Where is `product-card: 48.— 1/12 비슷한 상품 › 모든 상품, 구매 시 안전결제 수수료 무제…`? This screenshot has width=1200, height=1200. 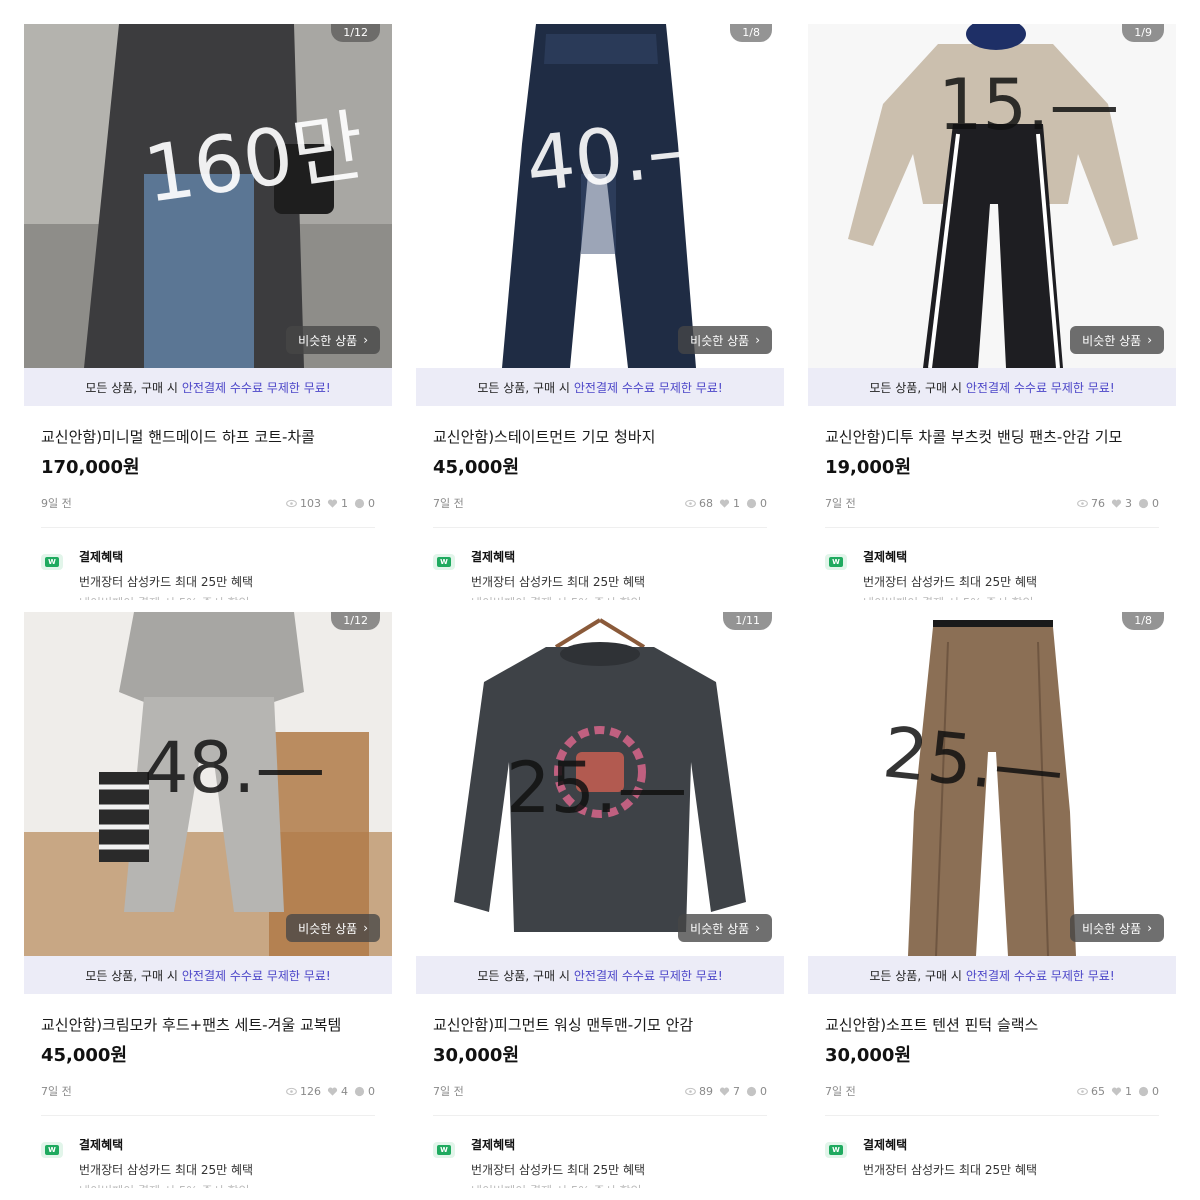
product-card: 48.— 1/12 비슷한 상품 › 모든 상품, 구매 시 안전결제 수수료 무제… is located at coordinates (208, 904).